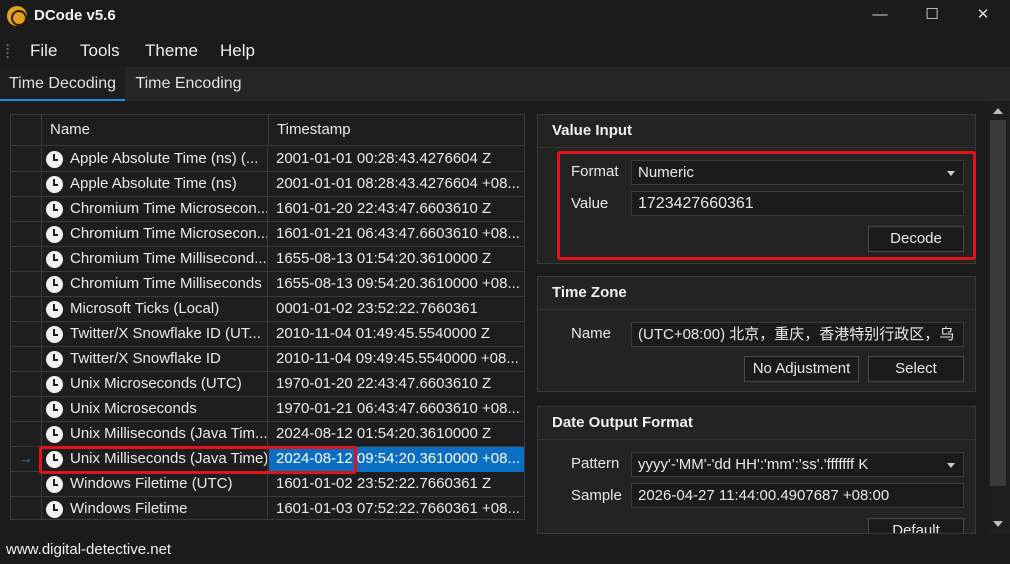 The width and height of the screenshot is (1010, 564). Describe the element at coordinates (916, 369) in the screenshot. I see `select-time-zone-button: Select` at that location.